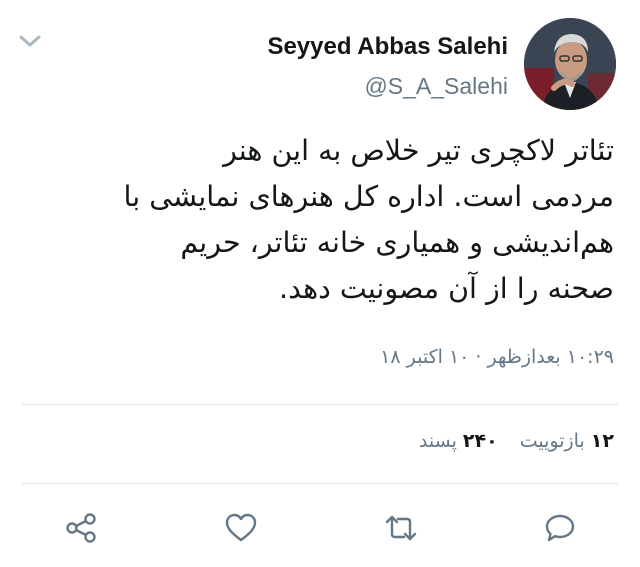 The height and width of the screenshot is (567, 640). What do you see at coordinates (30, 41) in the screenshot?
I see `chevron-down-icon` at bounding box center [30, 41].